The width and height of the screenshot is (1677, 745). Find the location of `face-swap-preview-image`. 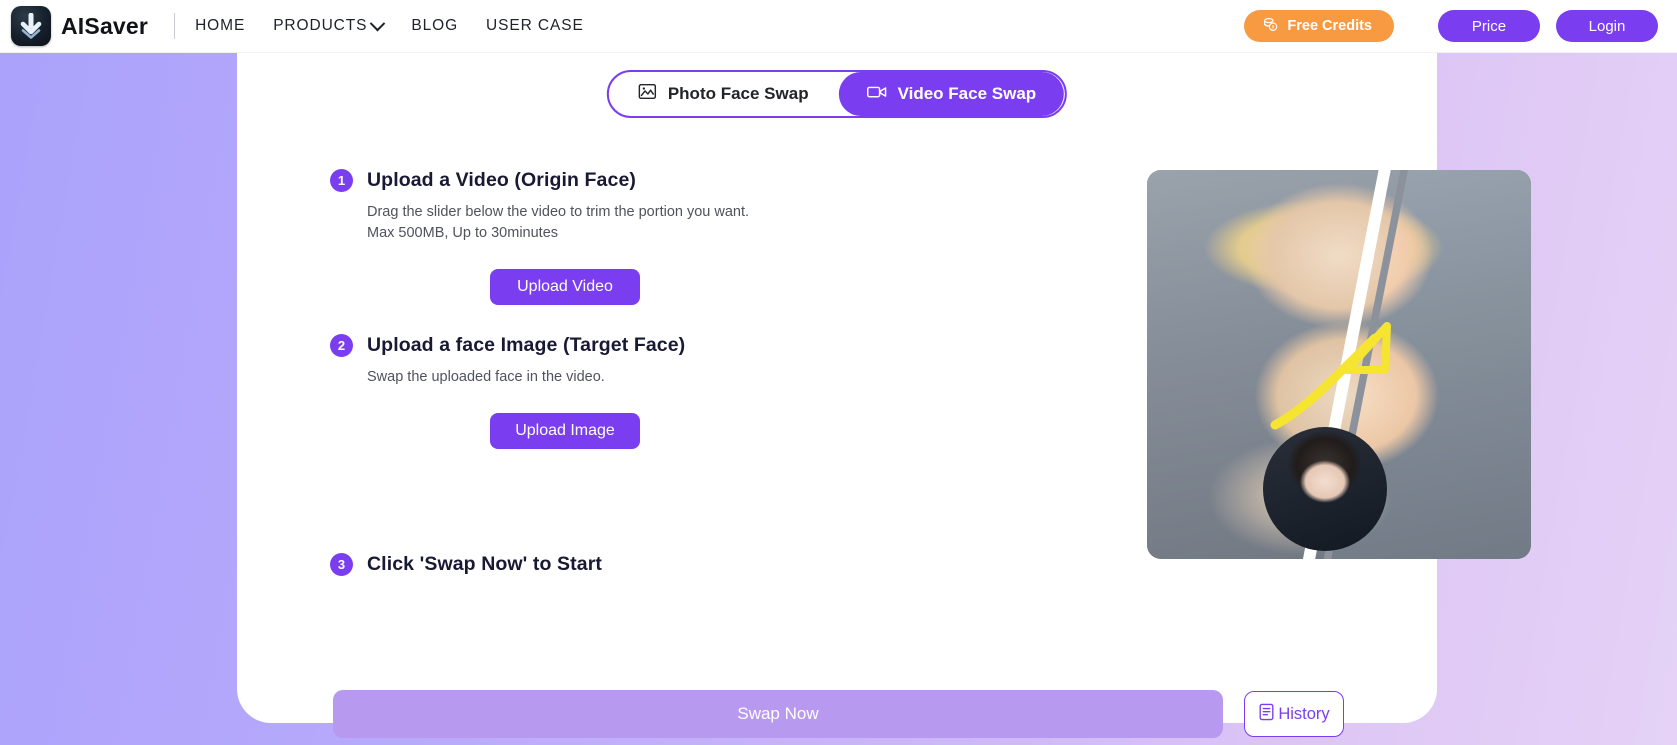

face-swap-preview-image is located at coordinates (1339, 364).